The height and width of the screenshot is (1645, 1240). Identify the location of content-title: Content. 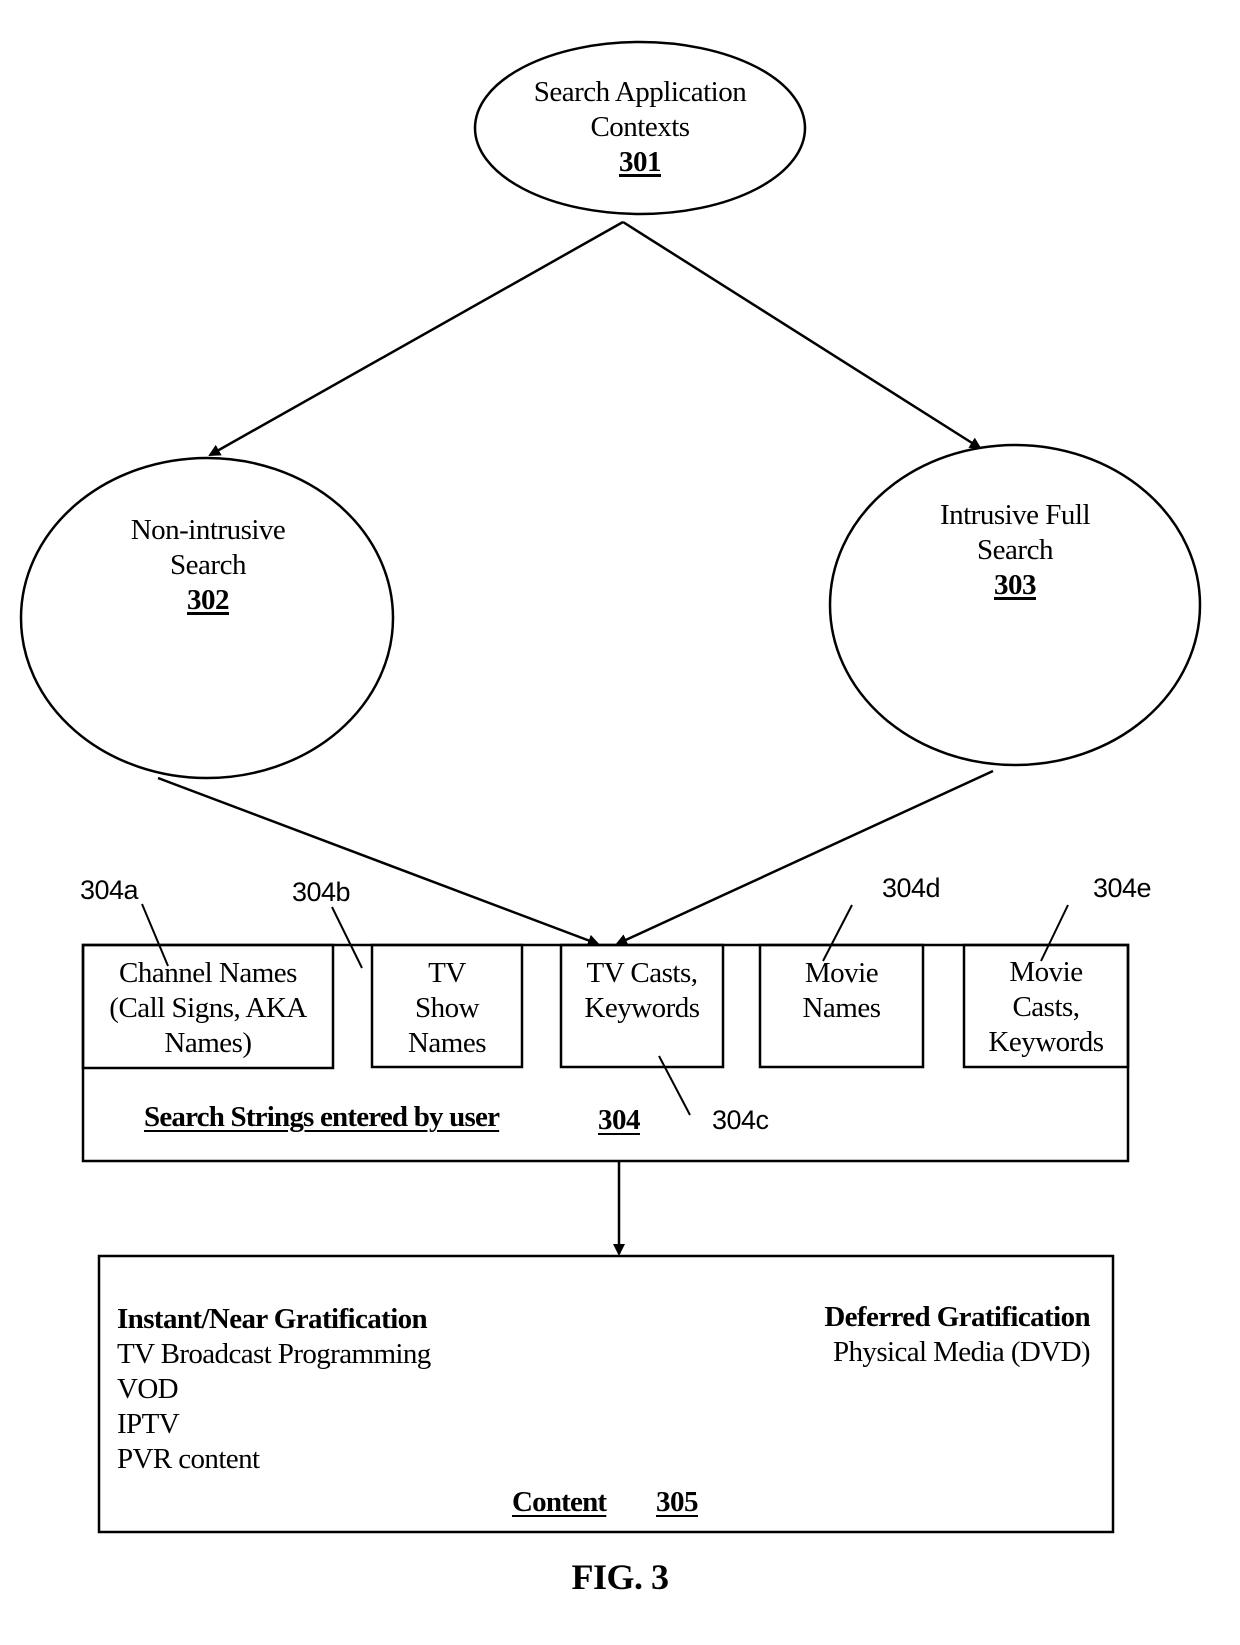
(559, 1502).